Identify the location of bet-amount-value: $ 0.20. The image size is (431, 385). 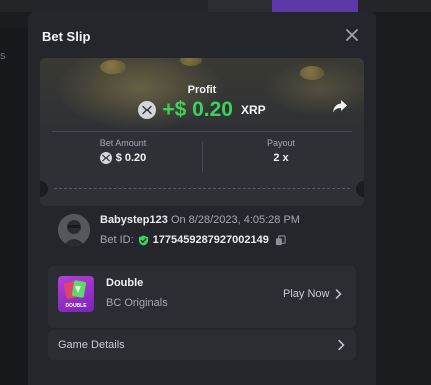
(131, 158).